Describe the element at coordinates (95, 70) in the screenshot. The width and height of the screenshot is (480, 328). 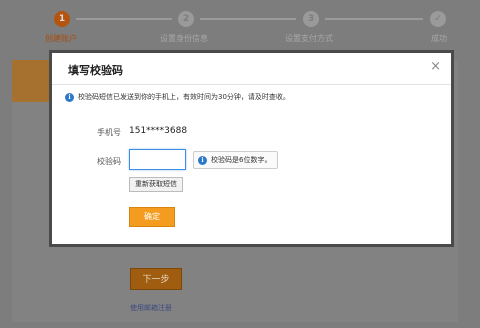
I see `dialog-title: 填写校验码` at that location.